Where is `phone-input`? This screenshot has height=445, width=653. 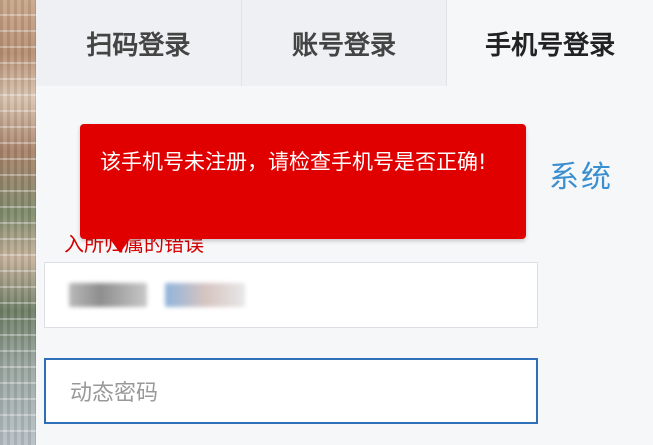 phone-input is located at coordinates (291, 295).